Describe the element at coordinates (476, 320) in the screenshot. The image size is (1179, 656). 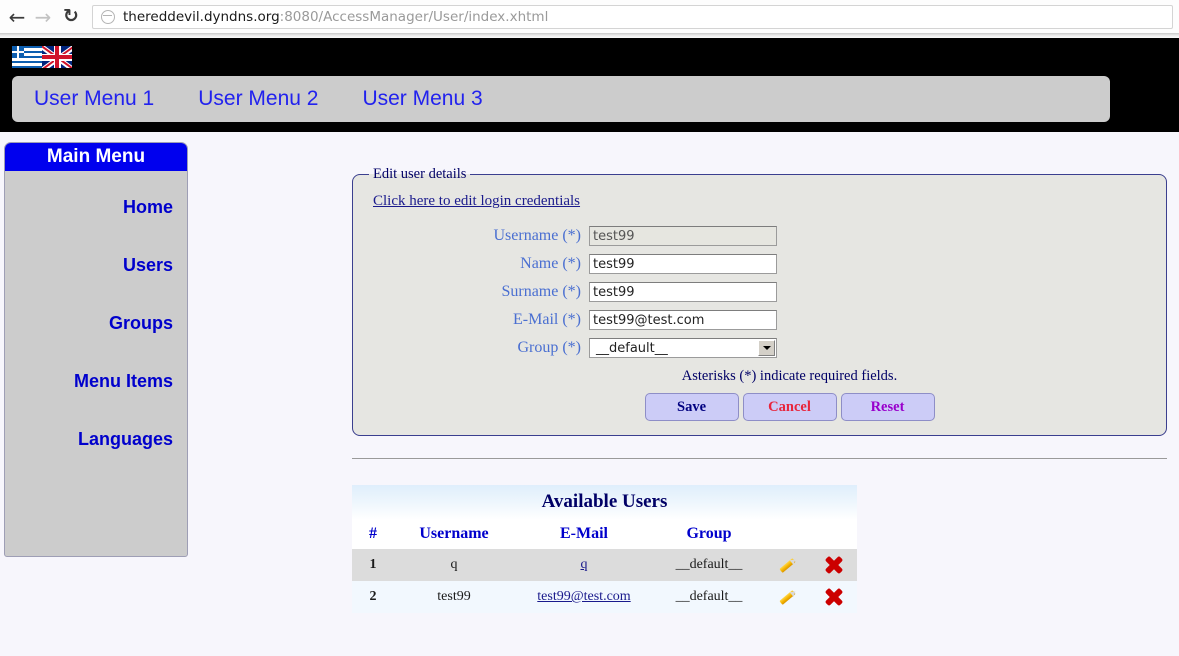
I see `email-label: E-Mail (*)` at that location.